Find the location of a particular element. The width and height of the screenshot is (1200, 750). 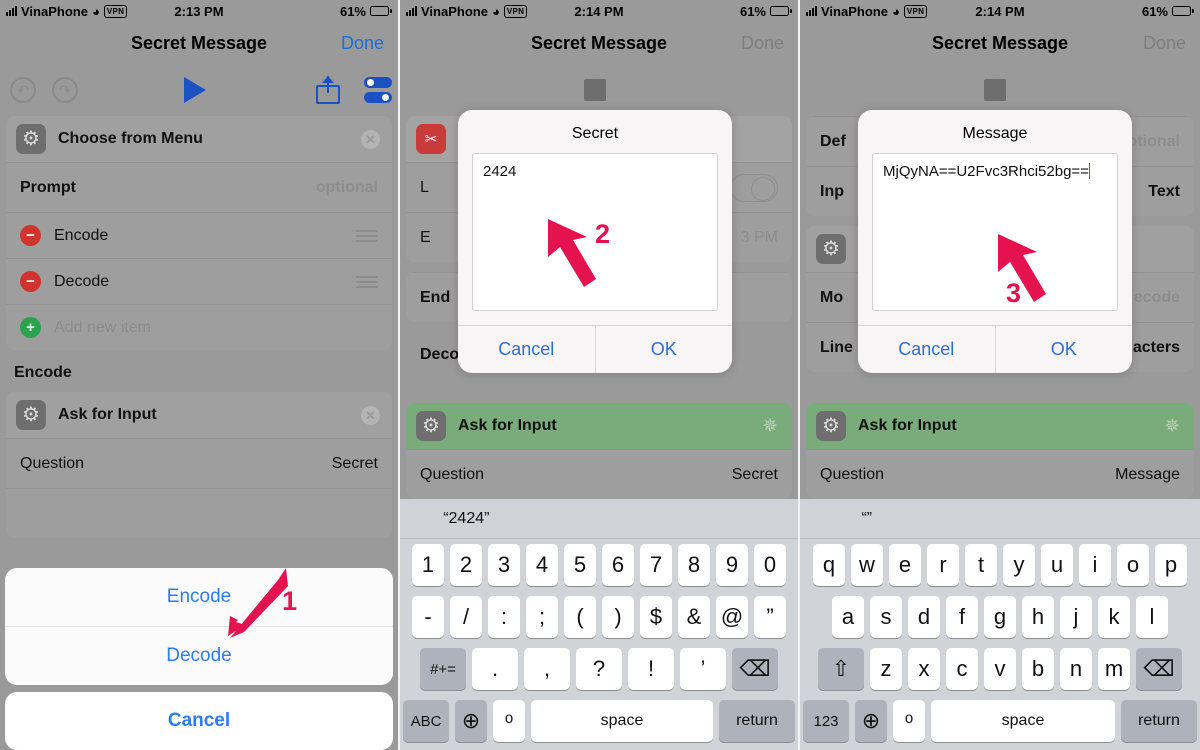

key-paren-open: ( is located at coordinates (580, 617).